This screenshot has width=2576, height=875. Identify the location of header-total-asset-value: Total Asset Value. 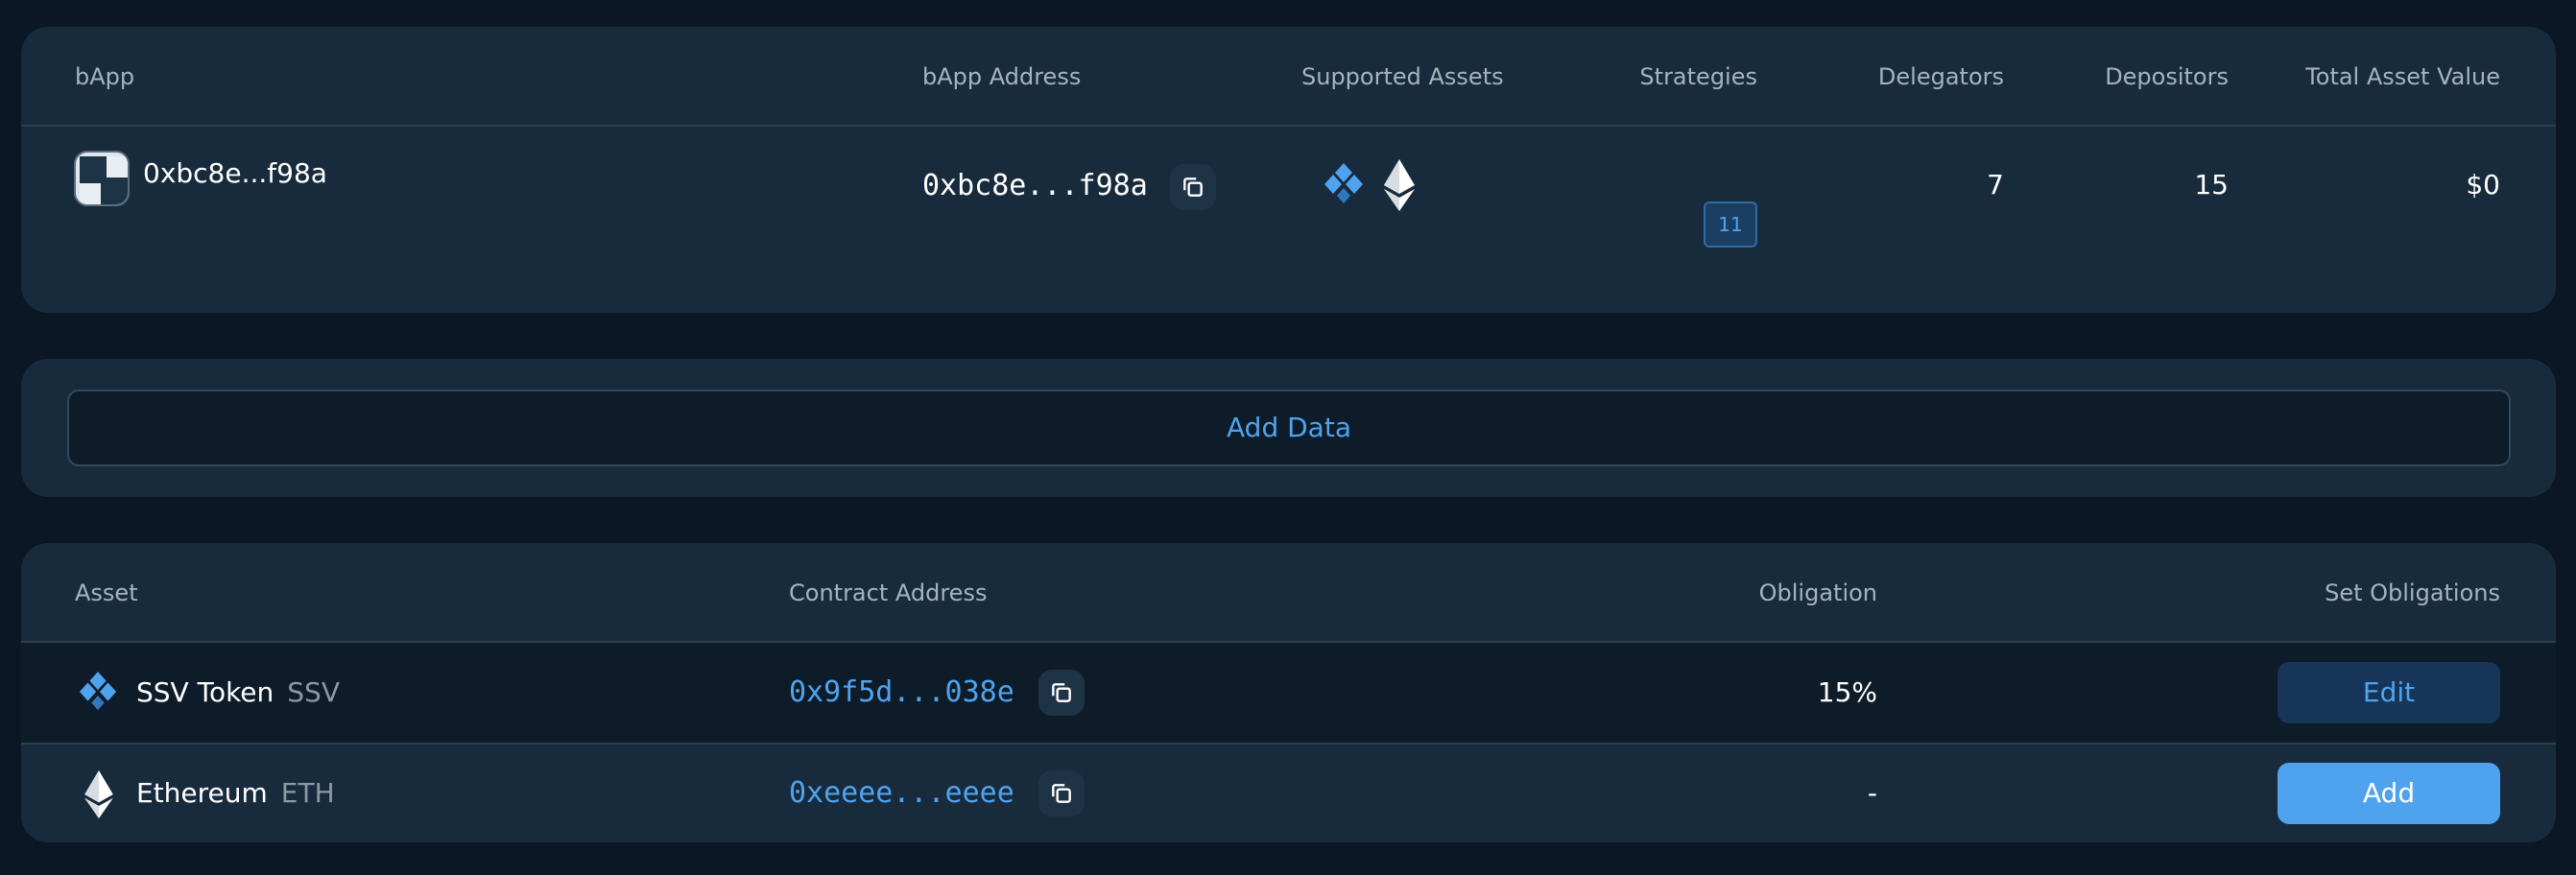
(2402, 76).